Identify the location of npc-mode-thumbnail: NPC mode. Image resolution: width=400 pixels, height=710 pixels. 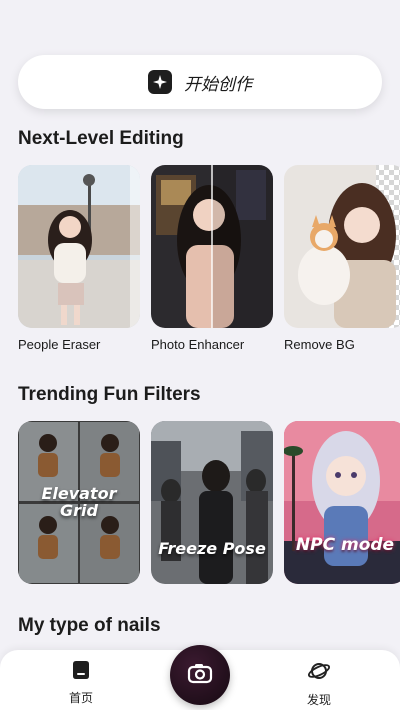
(342, 502).